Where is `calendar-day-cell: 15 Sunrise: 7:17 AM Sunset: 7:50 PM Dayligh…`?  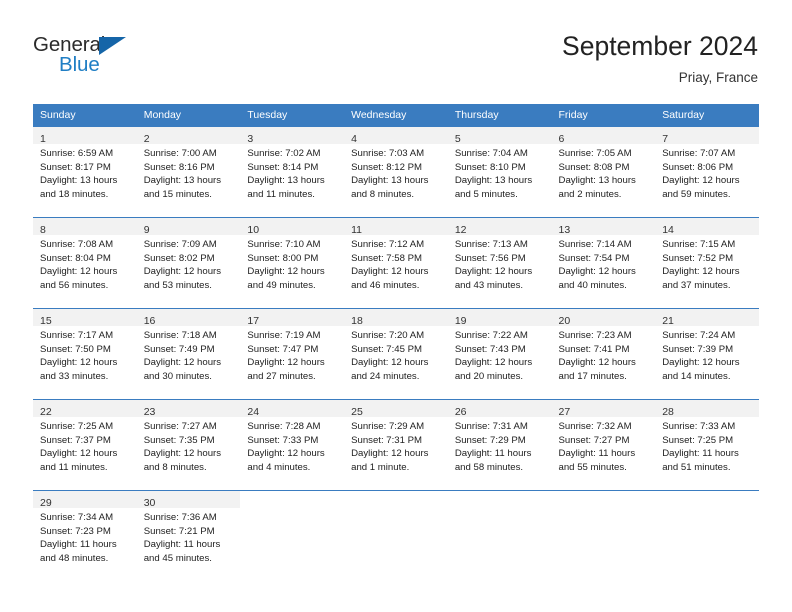 calendar-day-cell: 15 Sunrise: 7:17 AM Sunset: 7:50 PM Dayligh… is located at coordinates (85, 354).